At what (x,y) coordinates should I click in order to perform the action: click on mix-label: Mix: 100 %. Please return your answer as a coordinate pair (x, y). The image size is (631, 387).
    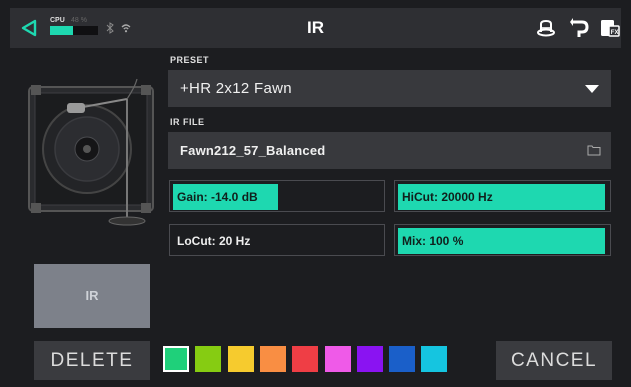
    Looking at the image, I should click on (433, 241).